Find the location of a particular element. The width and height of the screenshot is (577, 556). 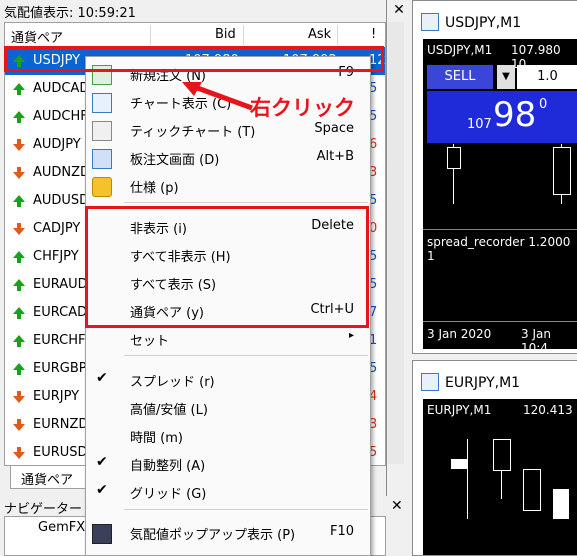

column-header-extra: ! is located at coordinates (373, 34).